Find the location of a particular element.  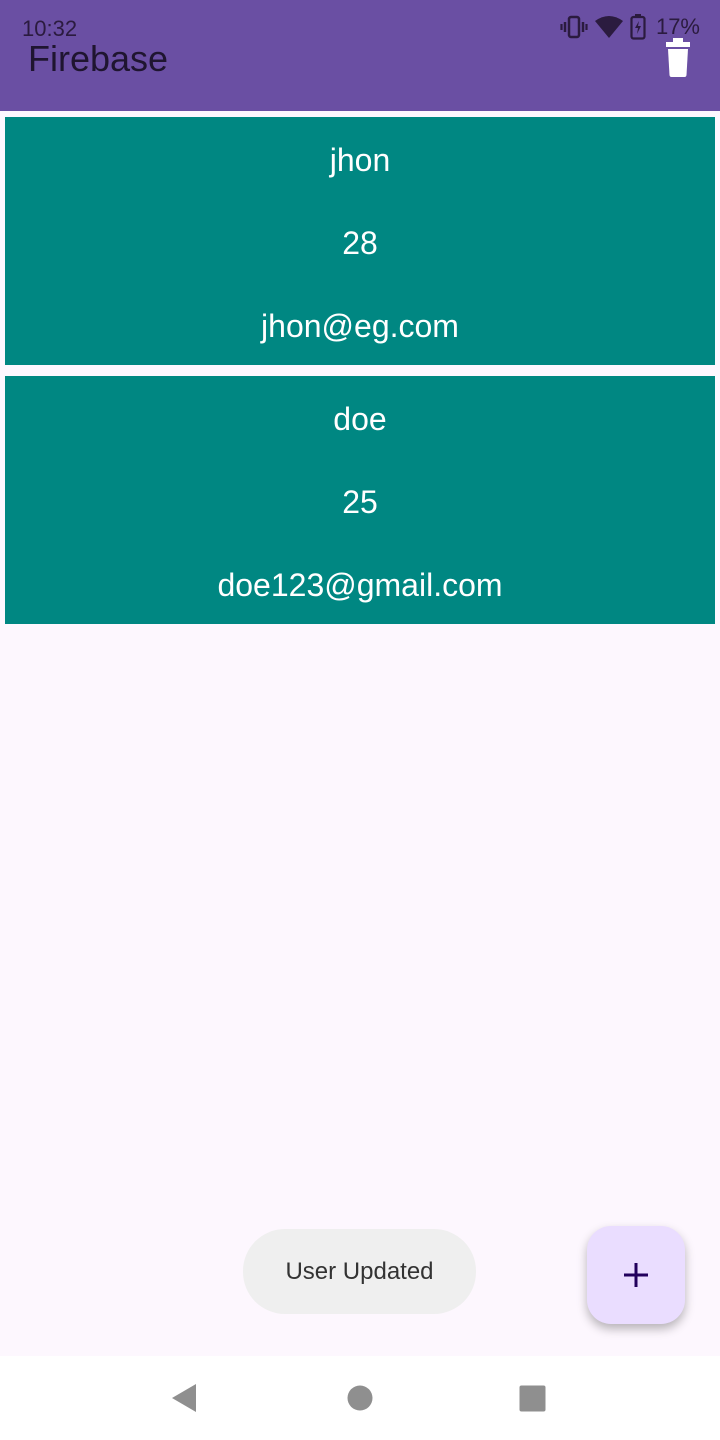

delete-button is located at coordinates (678, 58).